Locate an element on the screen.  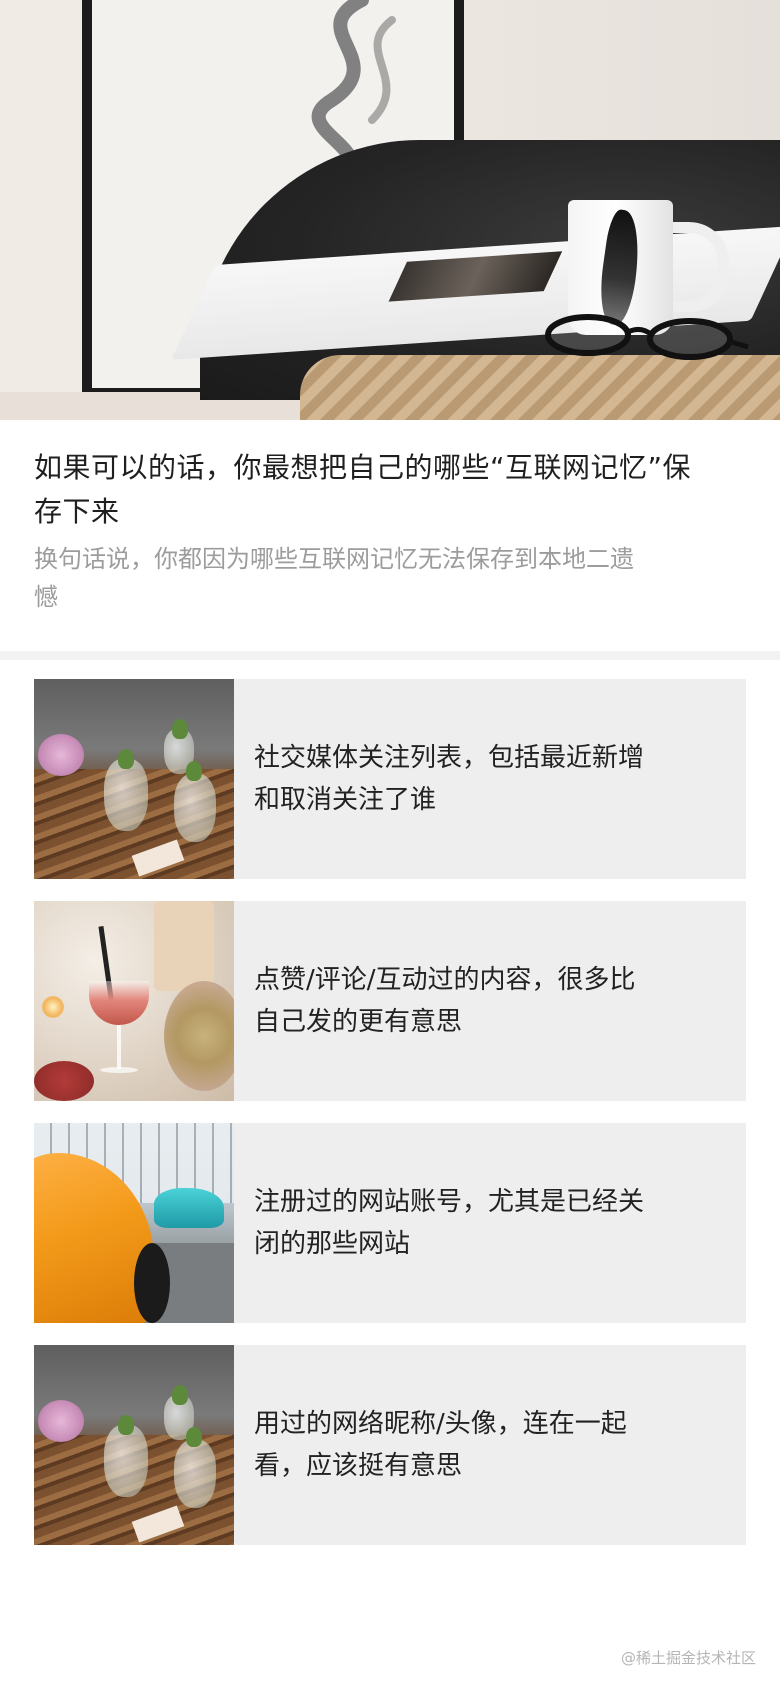
list-item: 用过的网络昵称/头像，连在一起看，应该挺有意思 is located at coordinates (390, 1445).